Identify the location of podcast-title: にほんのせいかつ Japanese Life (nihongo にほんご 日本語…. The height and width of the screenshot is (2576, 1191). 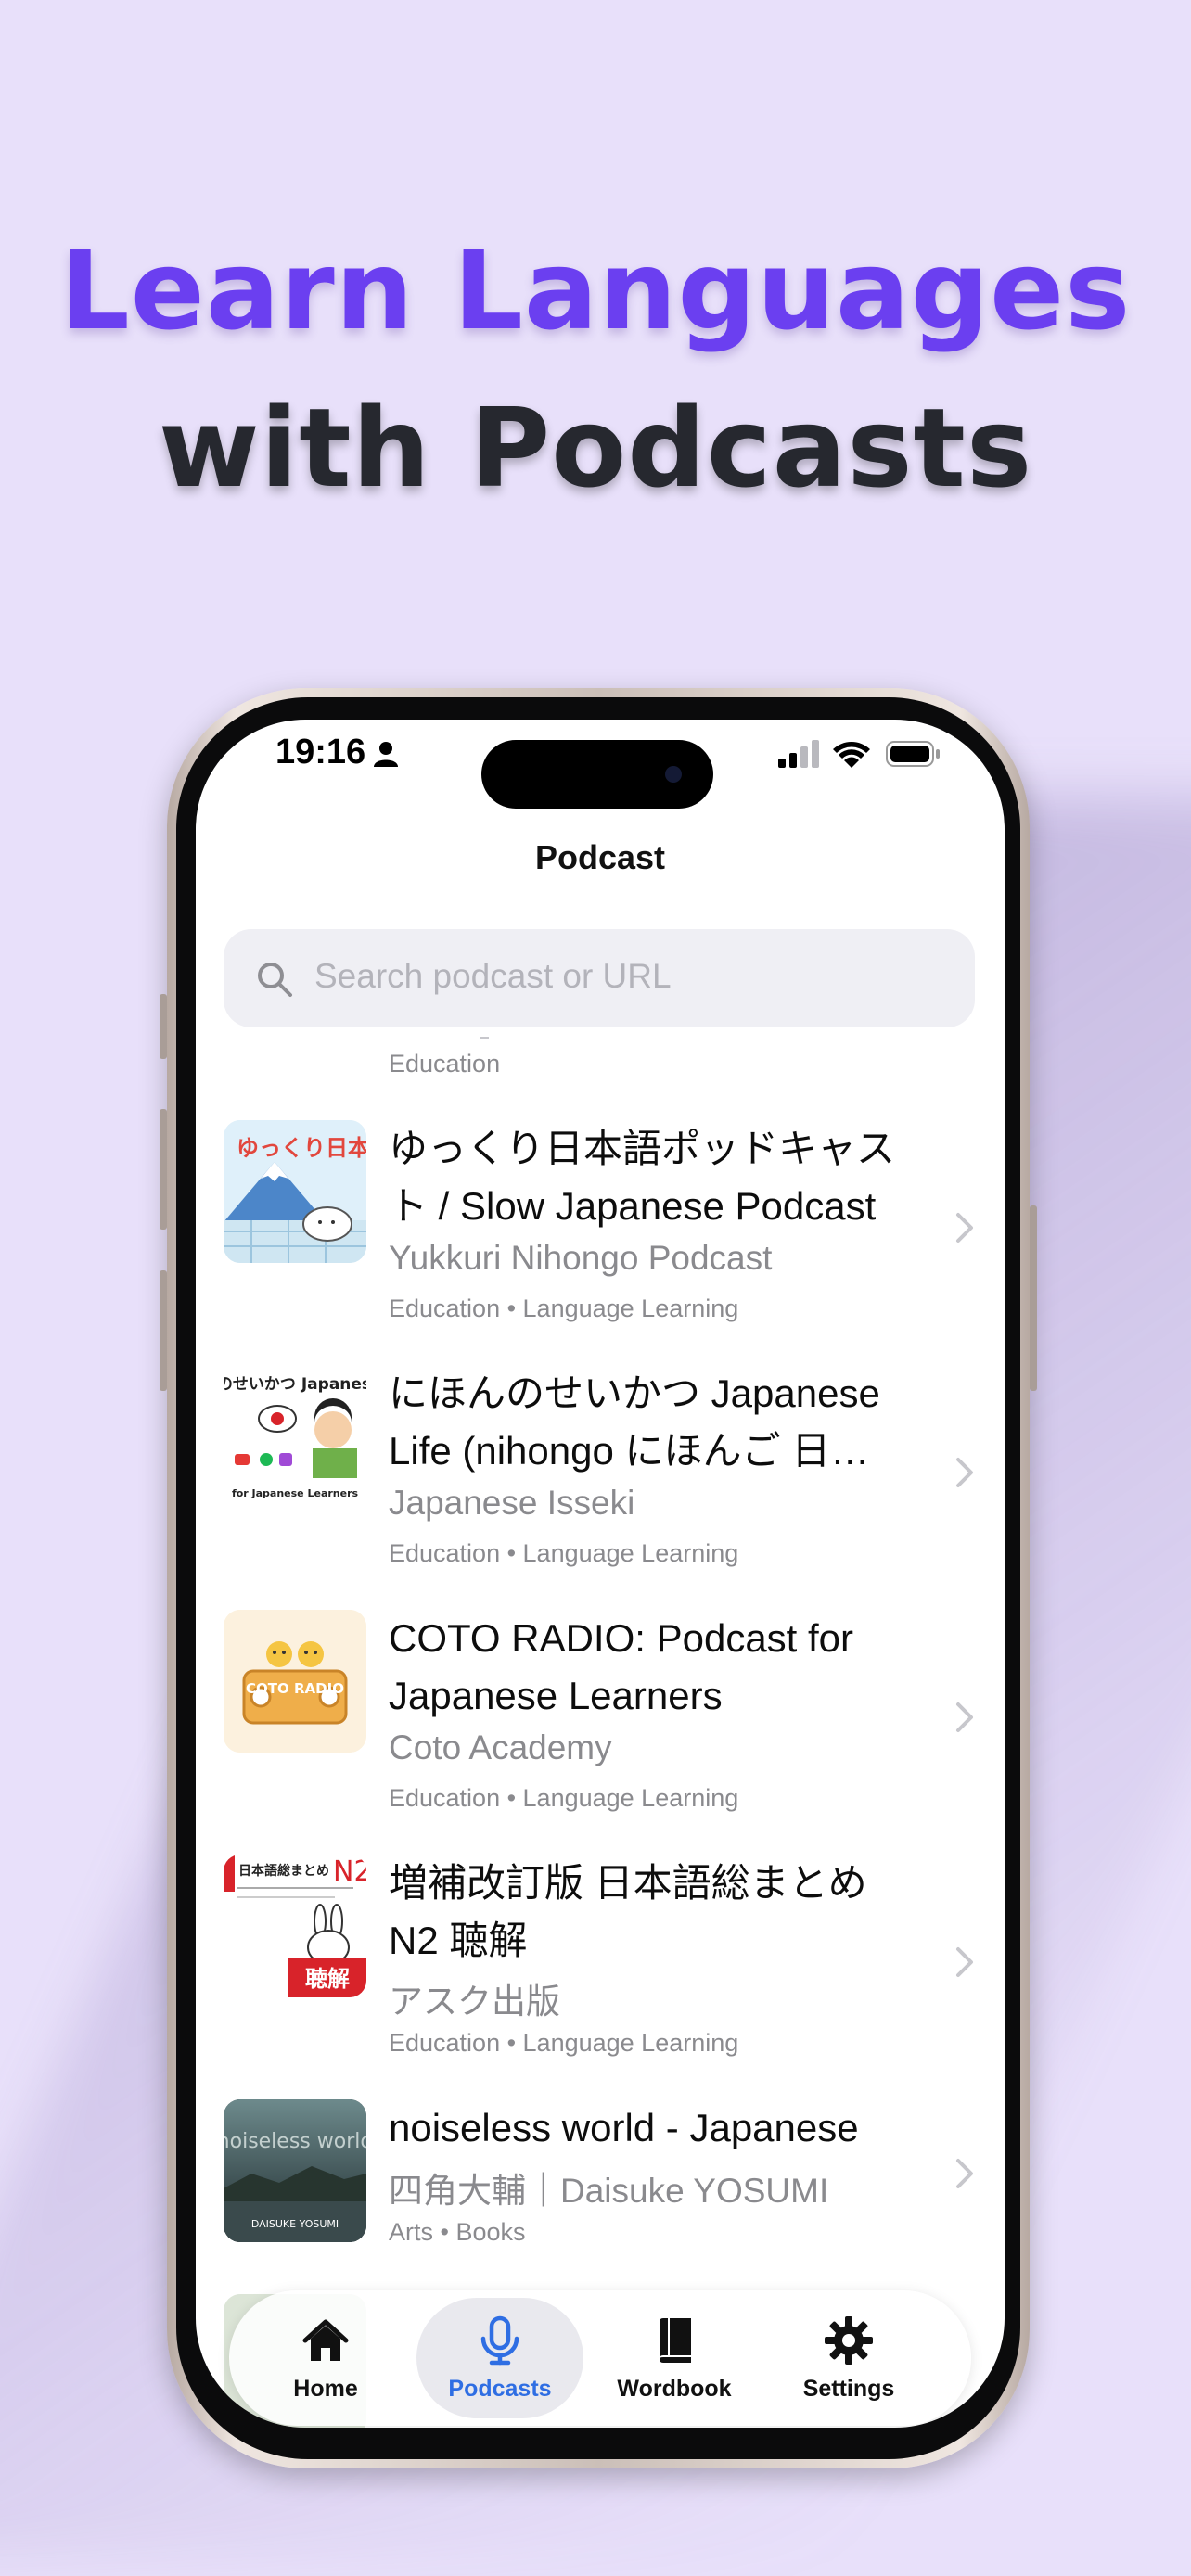
(634, 1422).